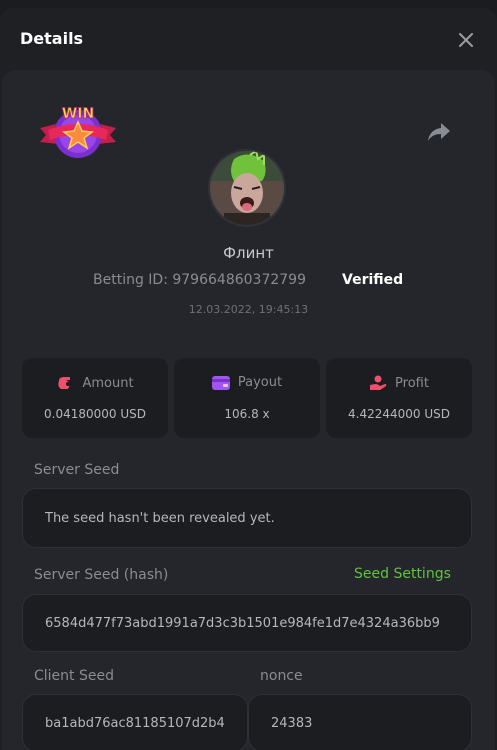 The width and height of the screenshot is (497, 750). I want to click on server-seed-hash-label: Server Seed (hash), so click(101, 575).